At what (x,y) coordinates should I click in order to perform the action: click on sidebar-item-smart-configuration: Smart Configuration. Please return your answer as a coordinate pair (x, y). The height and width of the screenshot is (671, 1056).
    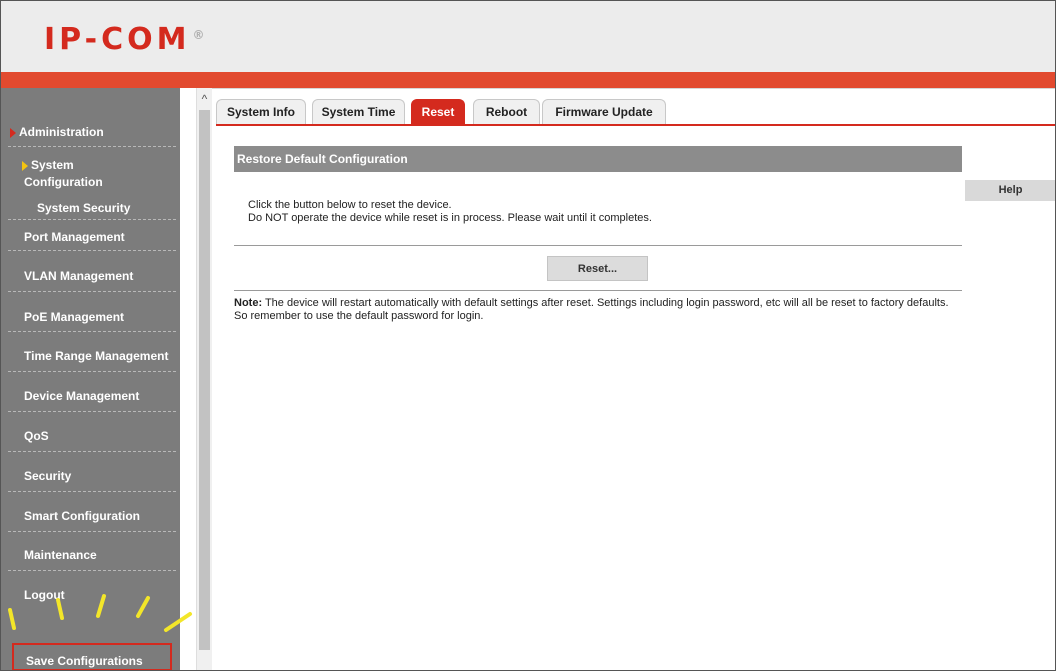
    Looking at the image, I should click on (90, 516).